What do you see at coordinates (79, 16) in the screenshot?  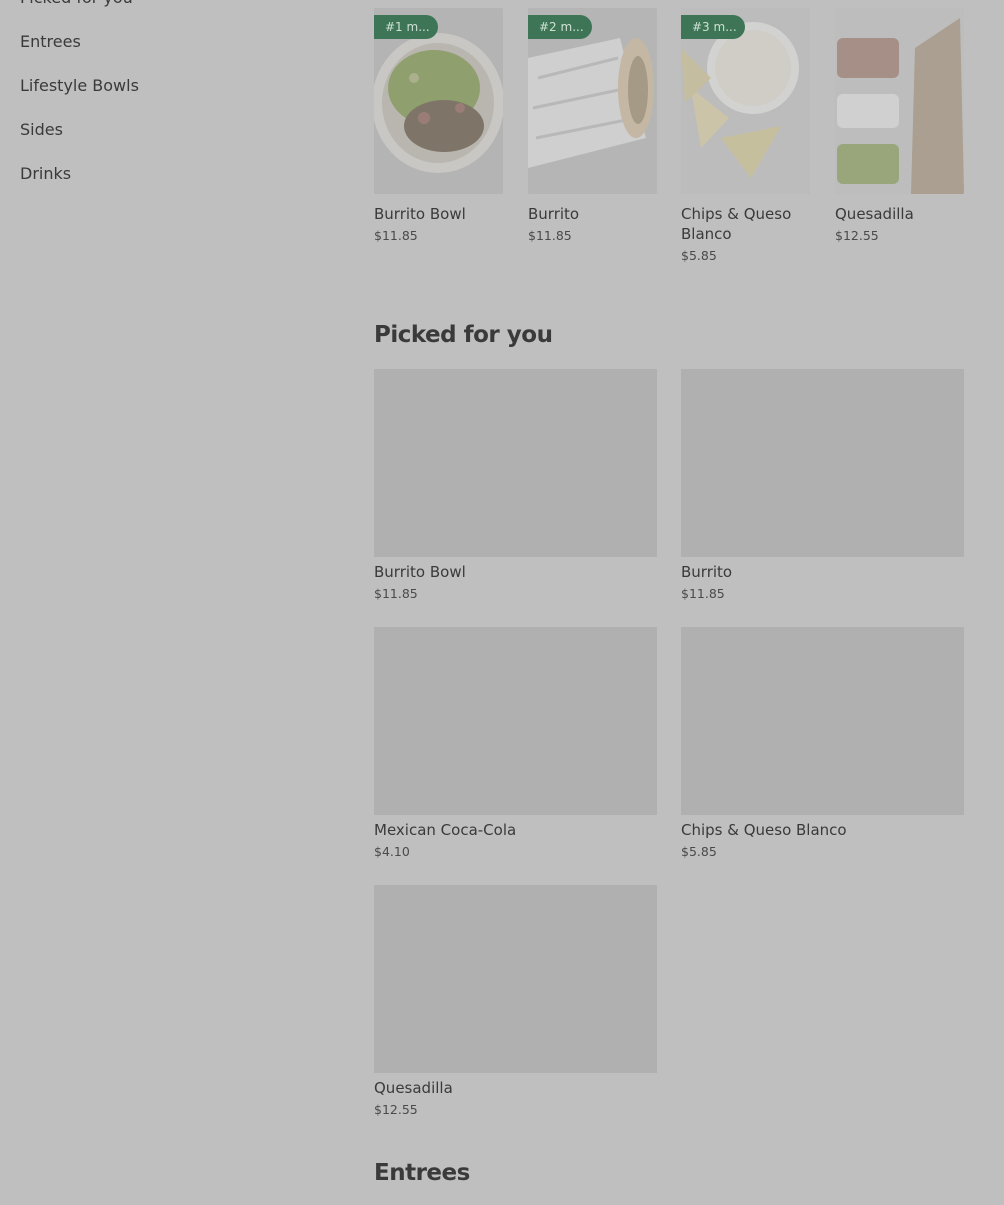 I see `sidebar-item-picked-for-you: Picked for you` at bounding box center [79, 16].